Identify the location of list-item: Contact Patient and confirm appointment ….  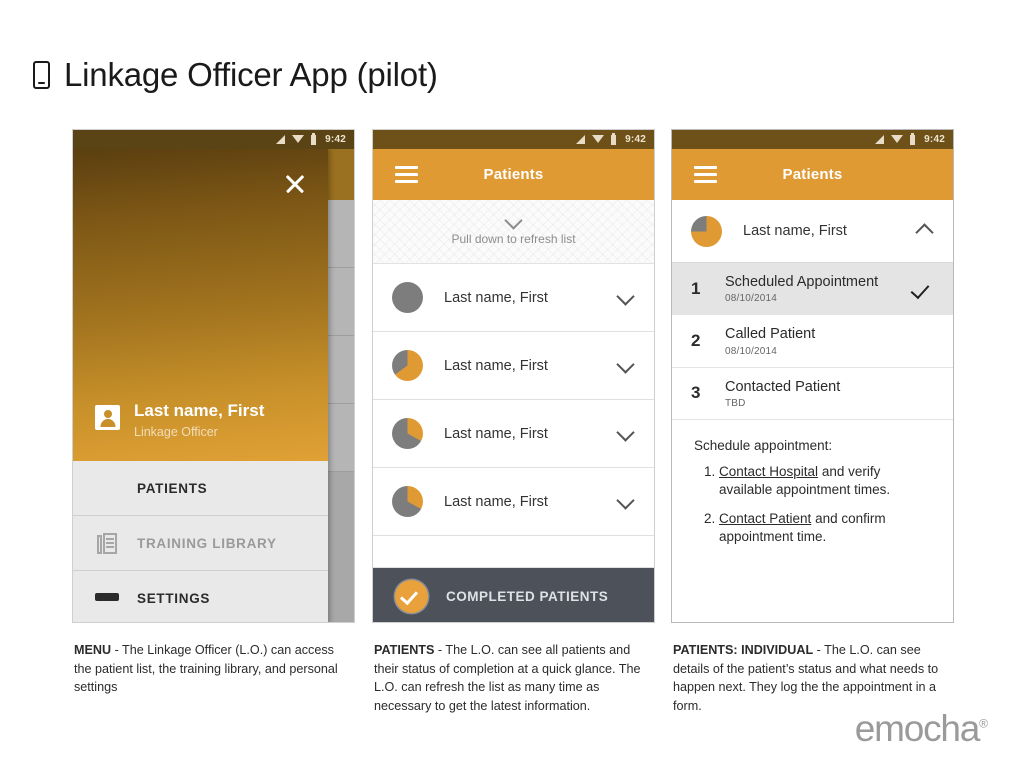
(826, 528).